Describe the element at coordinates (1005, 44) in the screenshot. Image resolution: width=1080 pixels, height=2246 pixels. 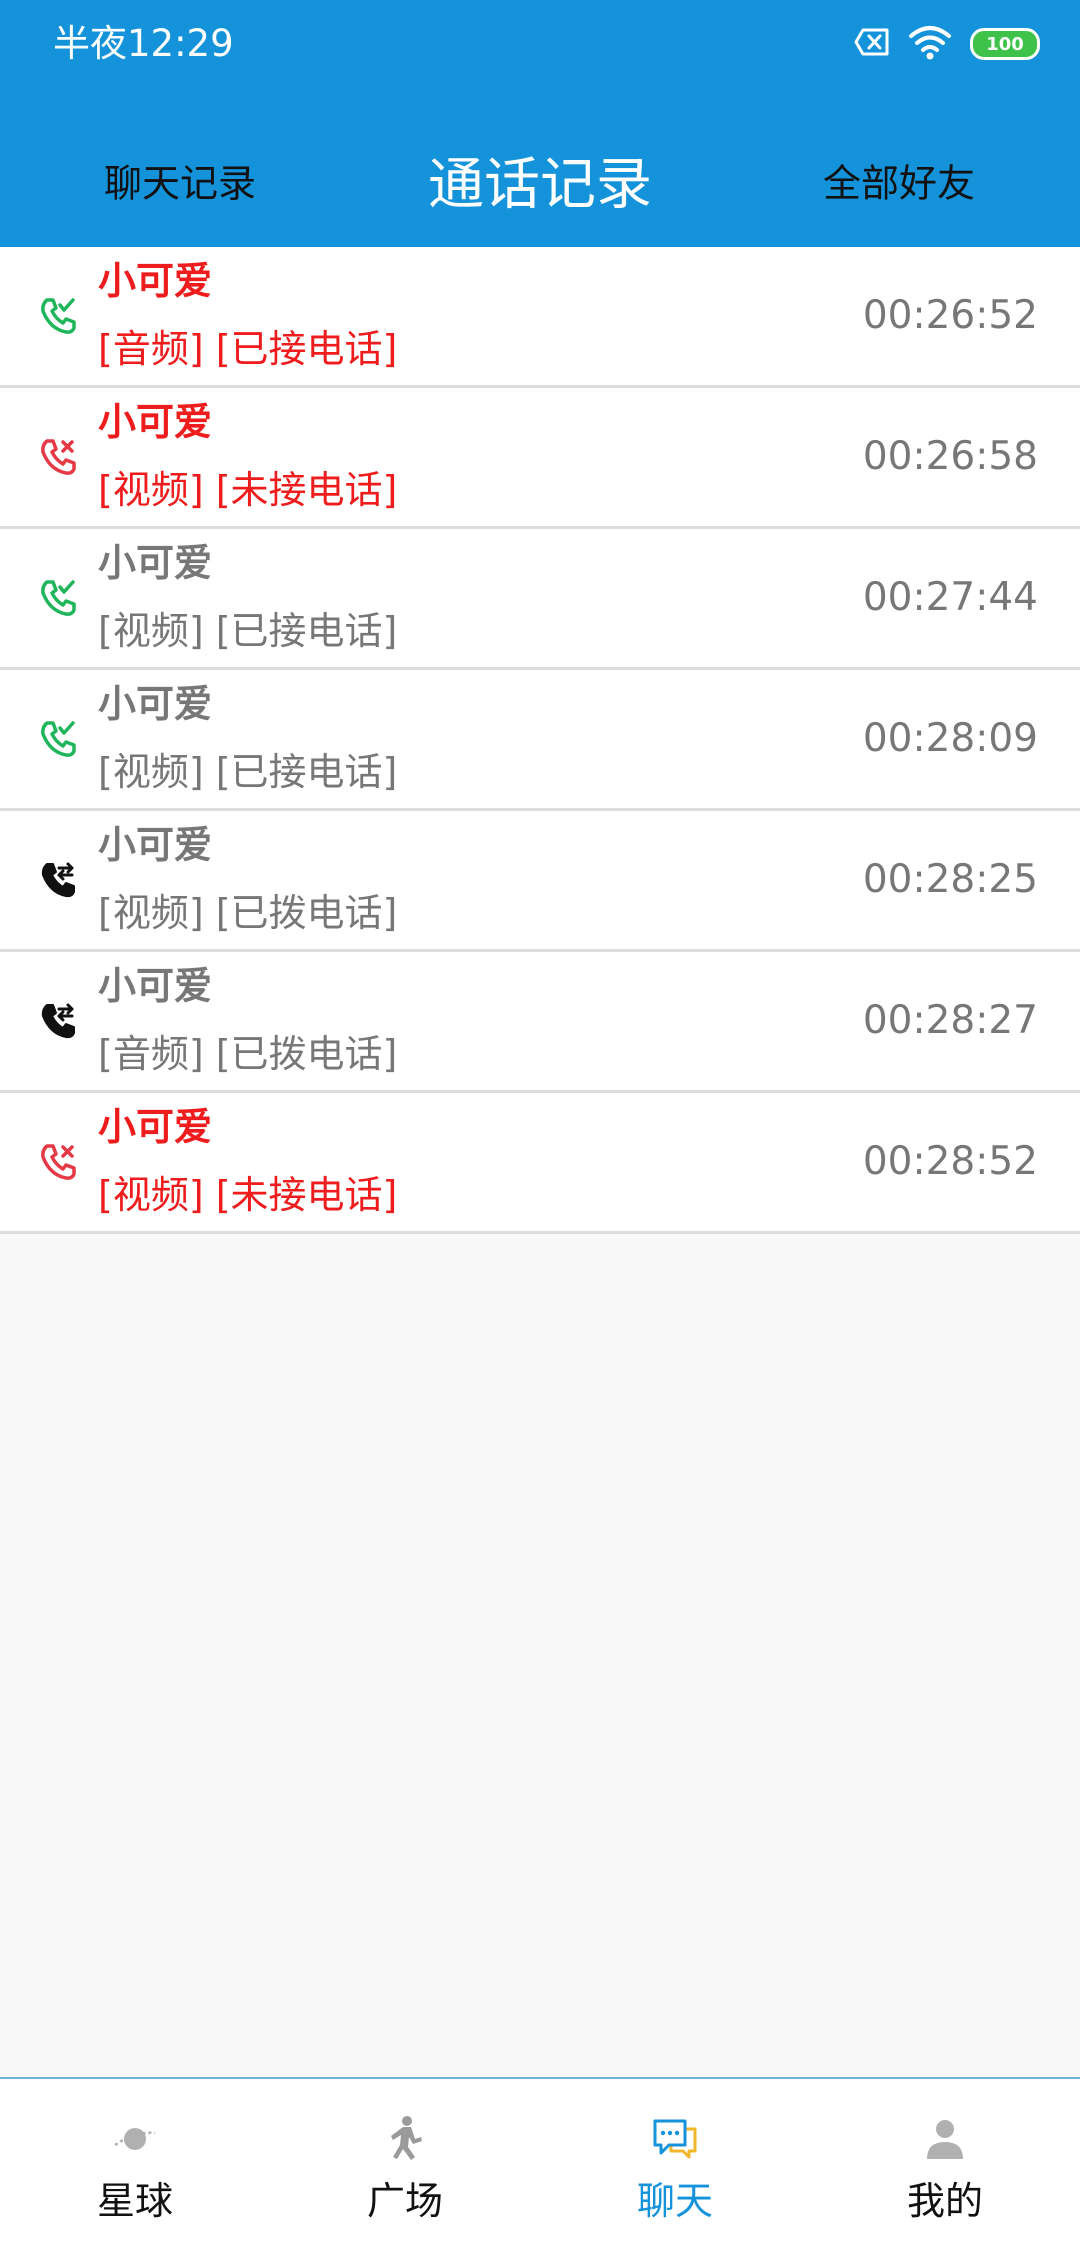
I see `battery-icon: 100` at that location.